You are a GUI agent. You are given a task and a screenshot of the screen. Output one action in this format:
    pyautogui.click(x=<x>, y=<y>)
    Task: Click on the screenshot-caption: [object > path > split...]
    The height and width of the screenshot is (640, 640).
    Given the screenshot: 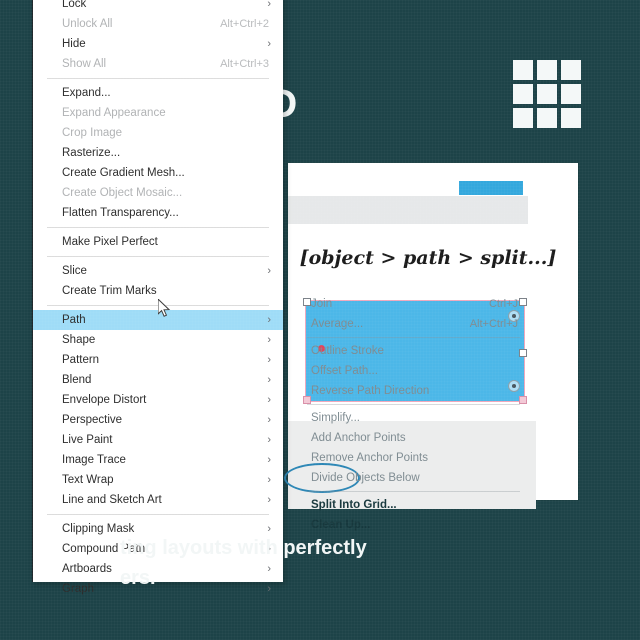 What is the action you would take?
    pyautogui.click(x=428, y=258)
    